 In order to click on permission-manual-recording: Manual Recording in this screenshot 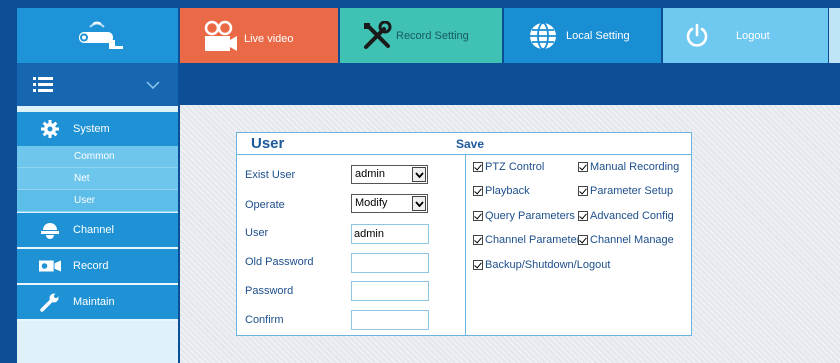, I will do `click(628, 167)`.